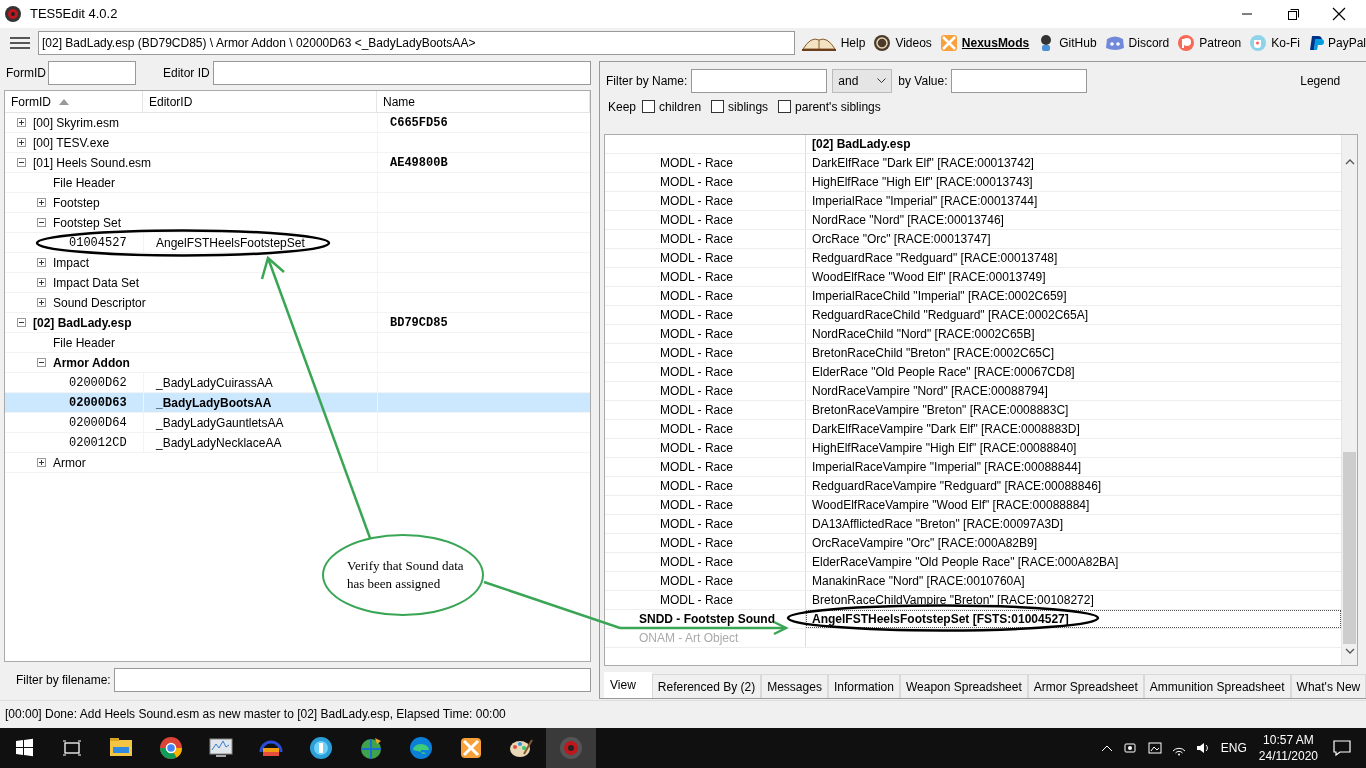  Describe the element at coordinates (838, 106) in the screenshot. I see `checkbox-label: parent's siblings` at that location.